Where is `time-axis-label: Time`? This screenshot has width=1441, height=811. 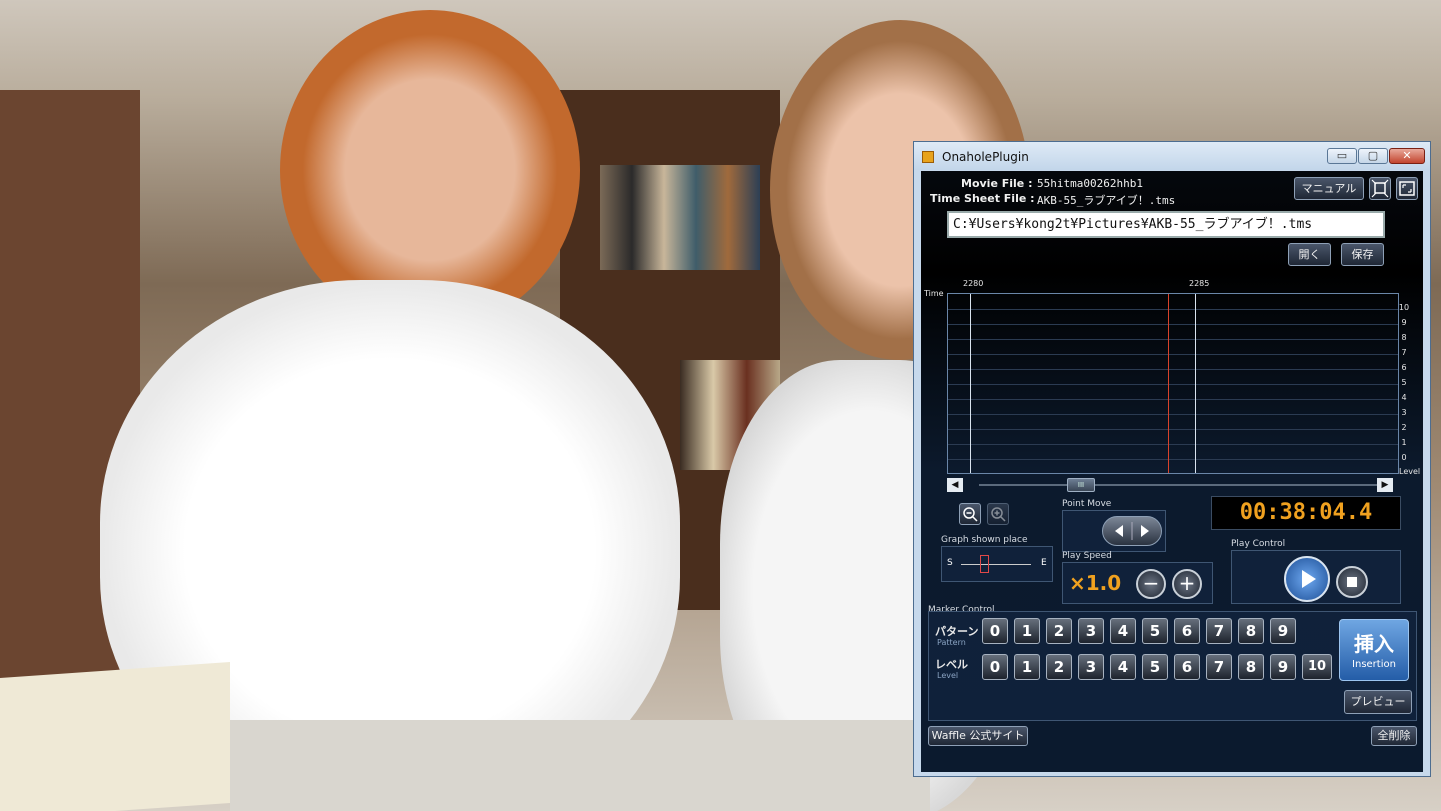
time-axis-label: Time is located at coordinates (934, 293).